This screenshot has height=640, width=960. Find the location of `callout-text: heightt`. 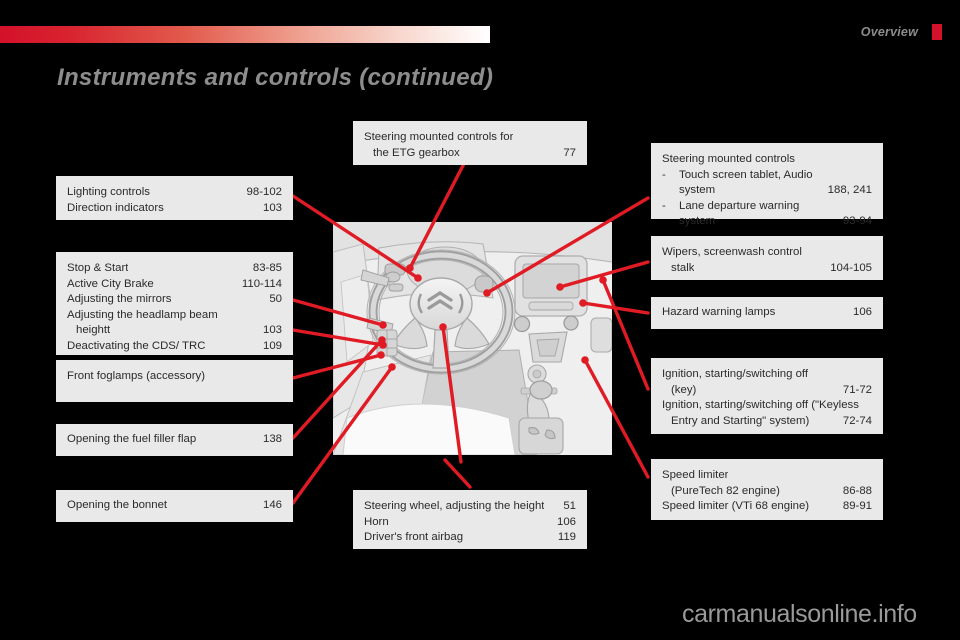

callout-text: heightt is located at coordinates (93, 330).